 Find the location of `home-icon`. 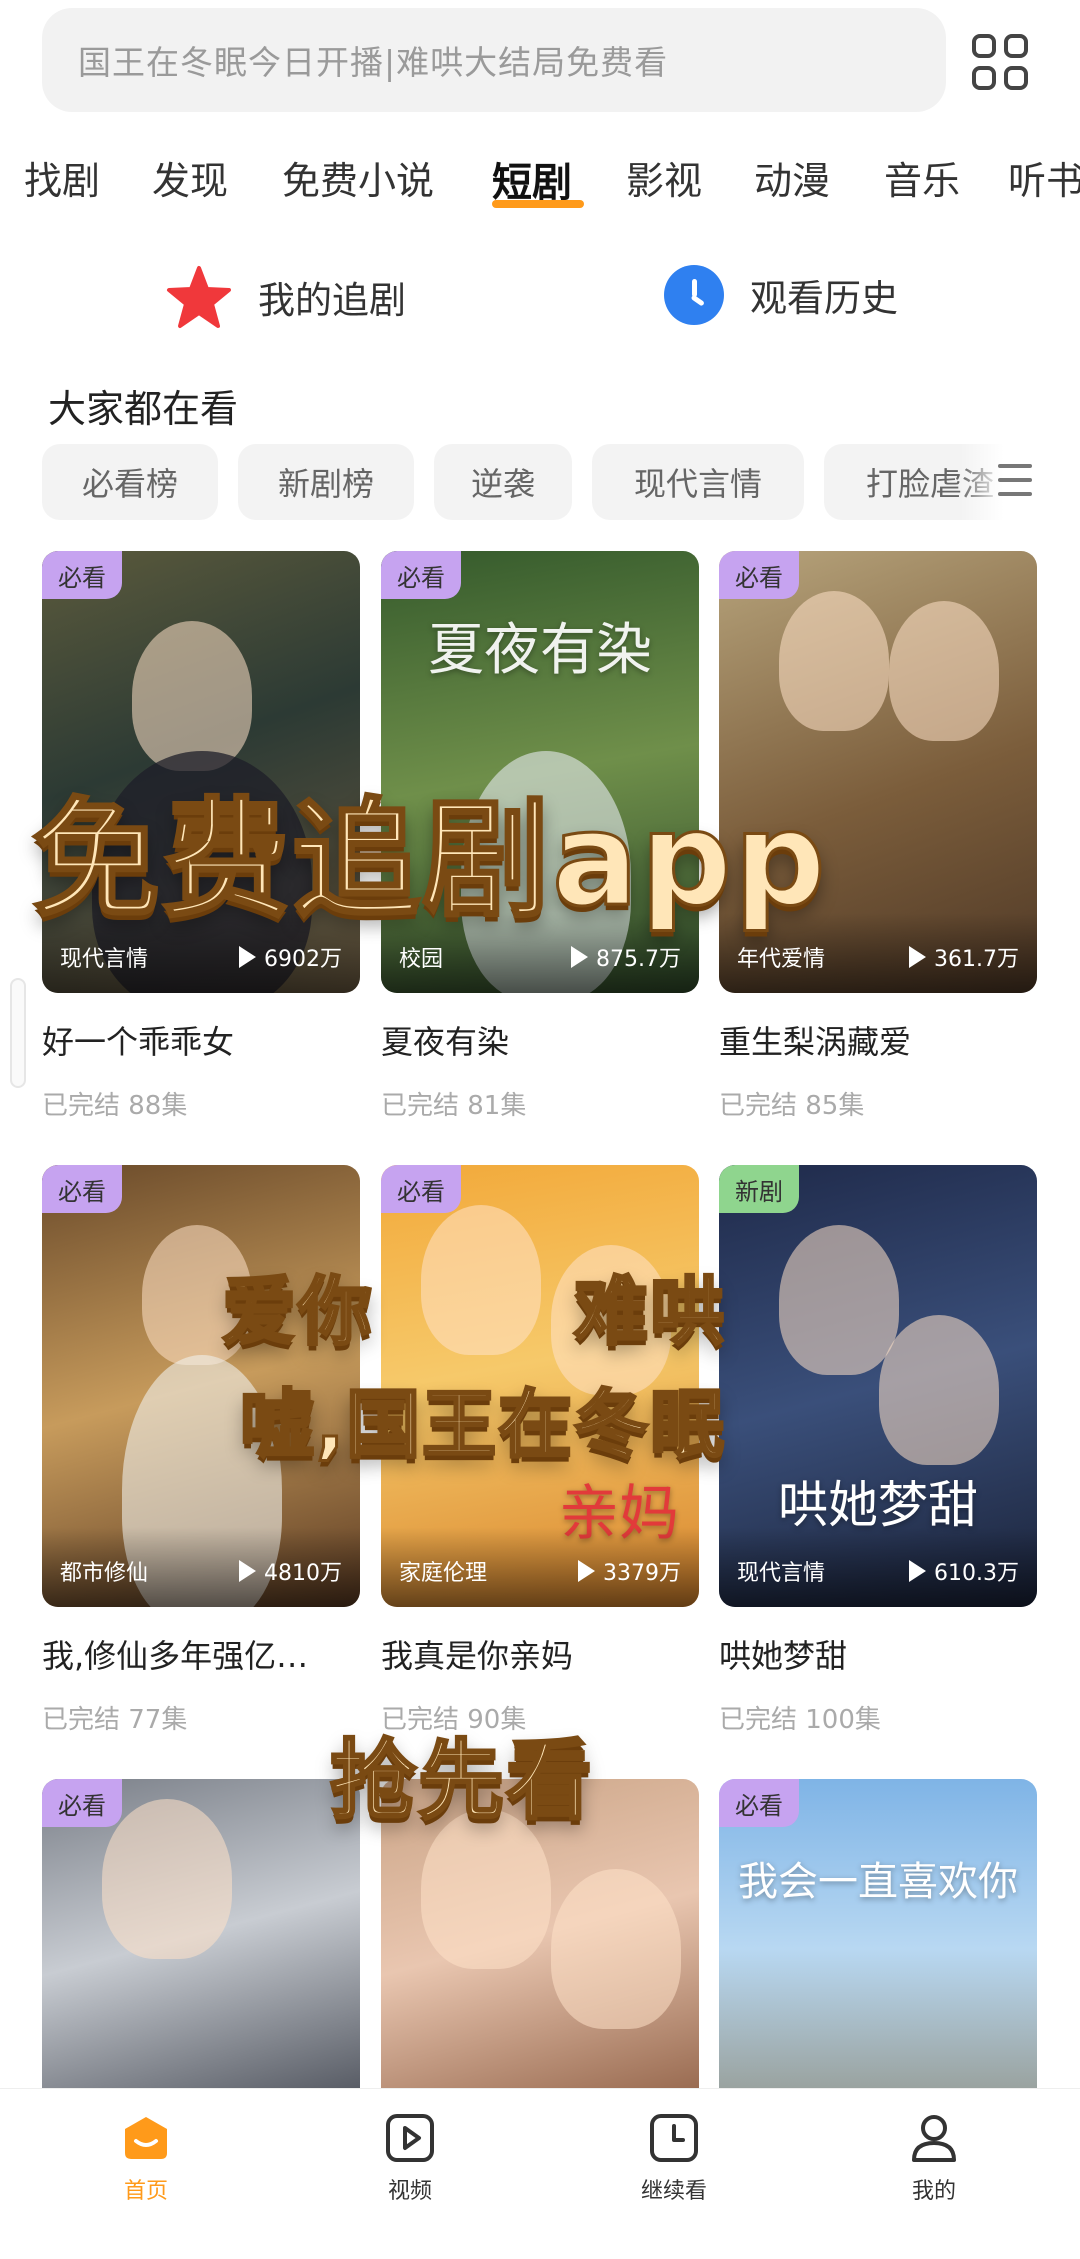

home-icon is located at coordinates (146, 2138).